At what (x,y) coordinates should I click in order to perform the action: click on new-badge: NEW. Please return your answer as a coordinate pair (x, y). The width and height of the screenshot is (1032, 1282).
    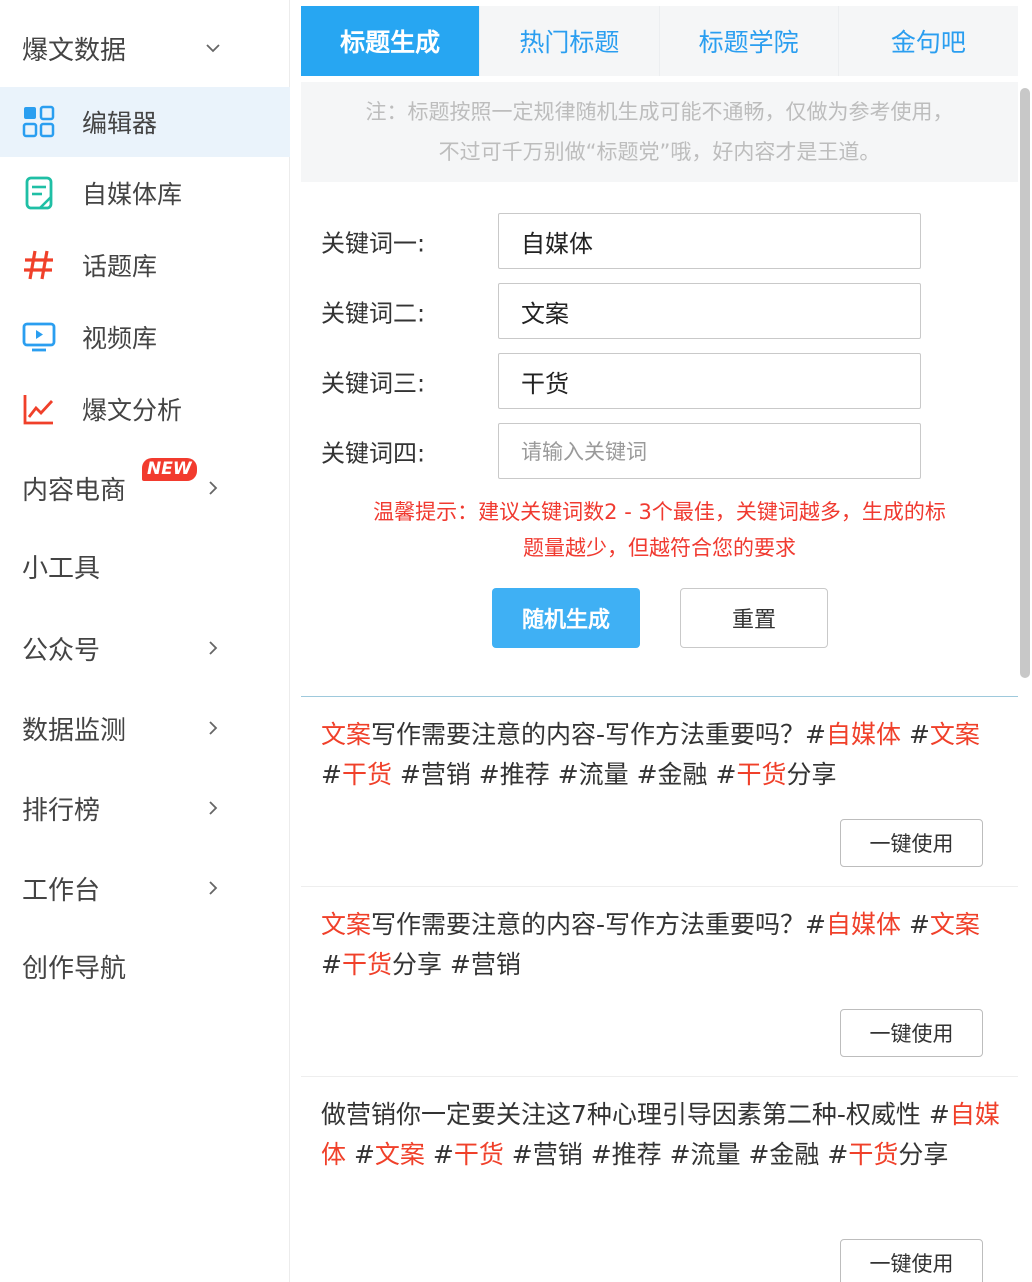
    Looking at the image, I should click on (169, 469).